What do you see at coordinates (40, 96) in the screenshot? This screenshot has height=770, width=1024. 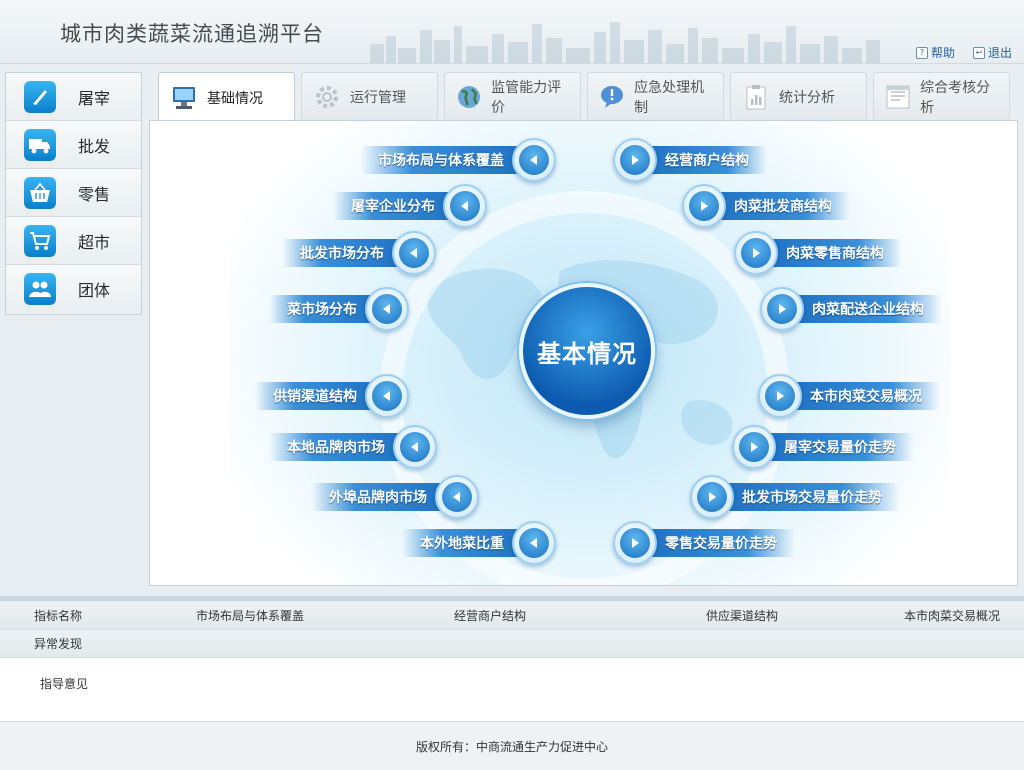 I see `knife-icon` at bounding box center [40, 96].